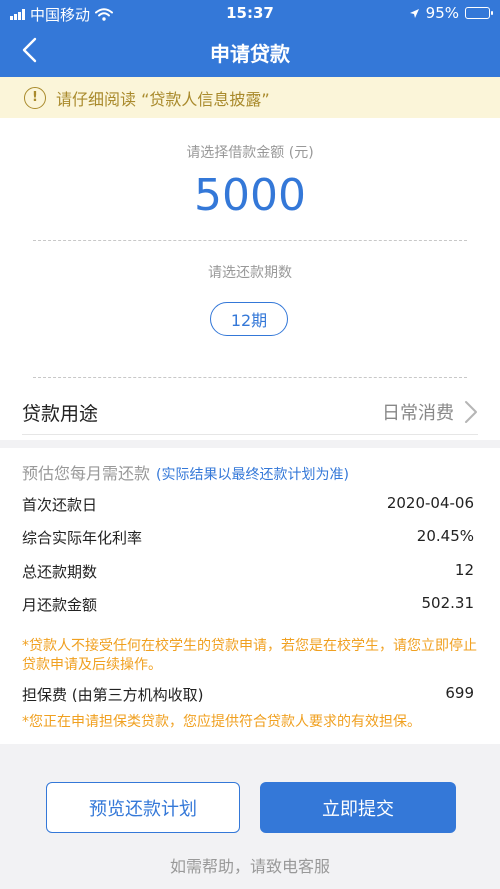  What do you see at coordinates (60, 605) in the screenshot?
I see `row-label: 月还款金额` at bounding box center [60, 605].